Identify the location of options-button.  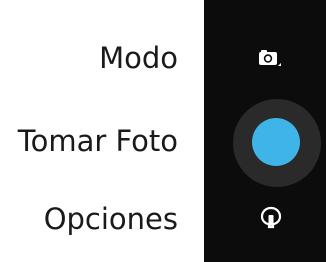
(271, 218).